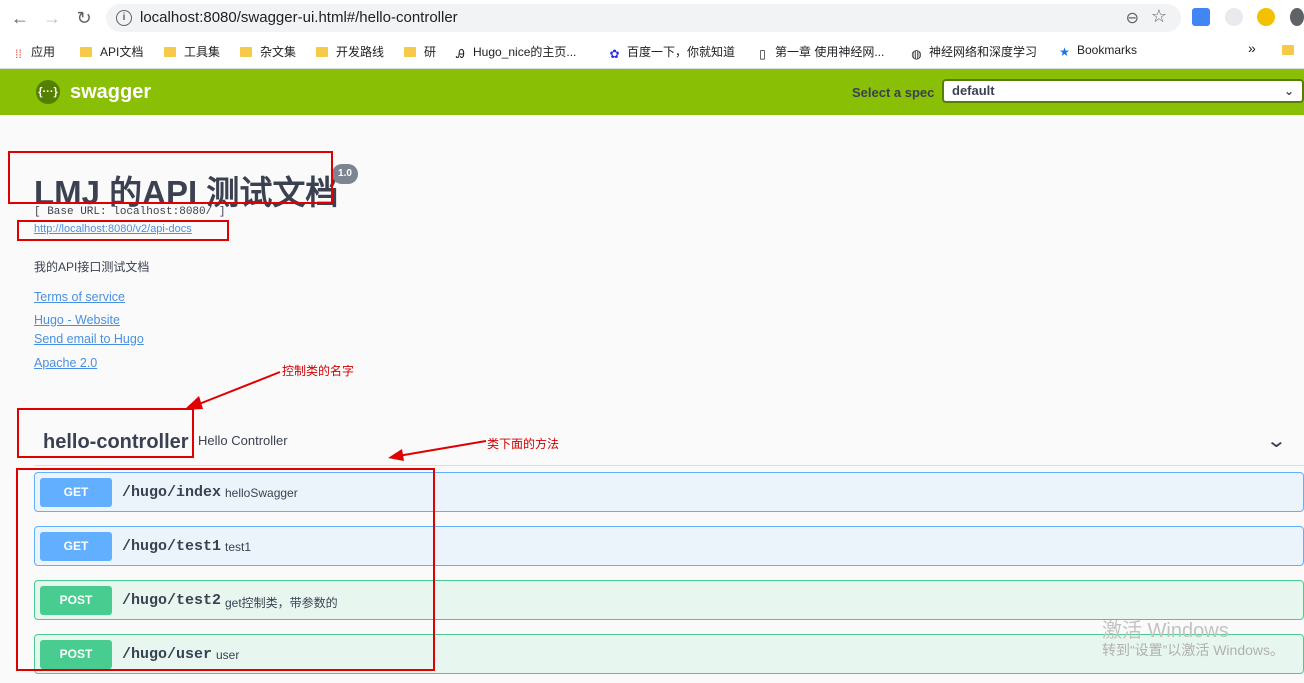 The width and height of the screenshot is (1304, 683). What do you see at coordinates (335, 416) in the screenshot?
I see `annotation-arrows` at bounding box center [335, 416].